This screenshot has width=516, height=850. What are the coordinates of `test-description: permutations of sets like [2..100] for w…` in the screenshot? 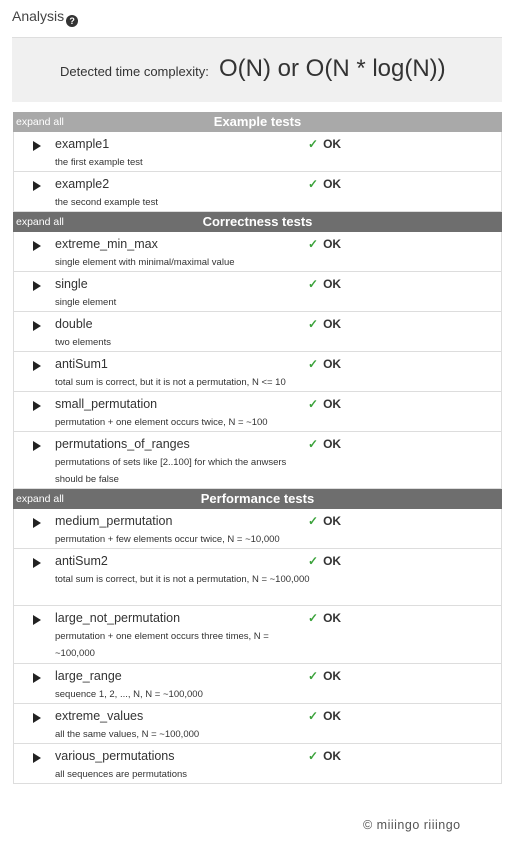 It's located at (171, 471).